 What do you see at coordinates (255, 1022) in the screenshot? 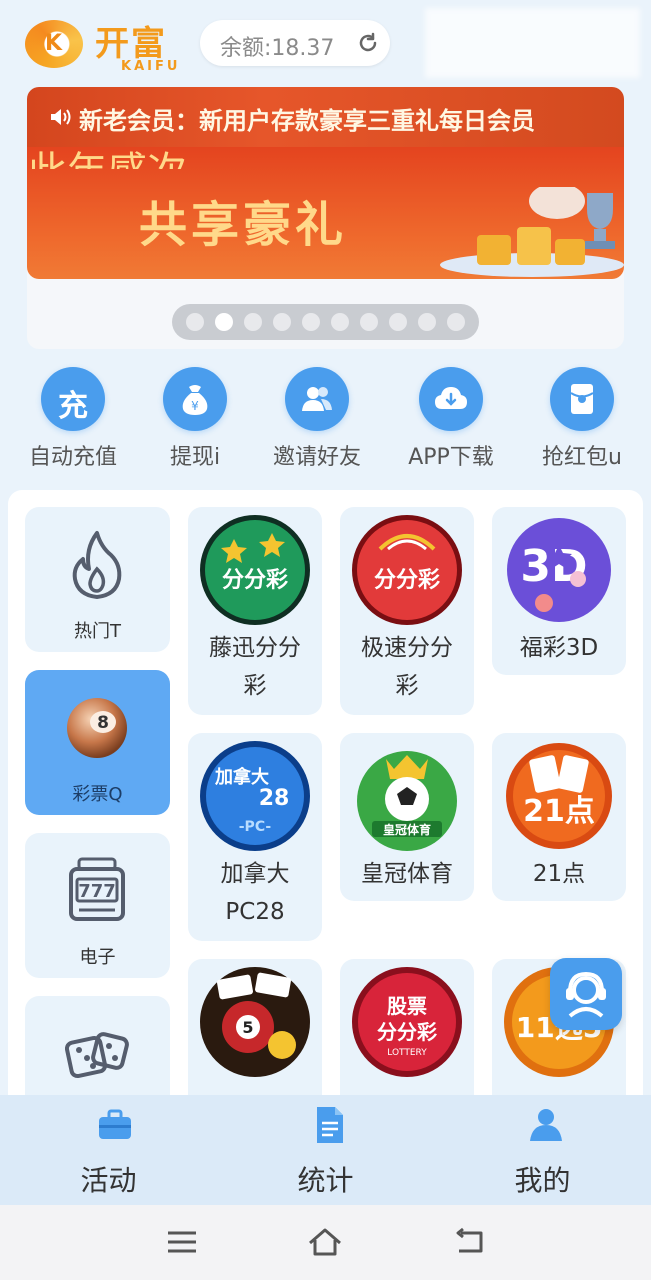
I see `lottery-balls-icon: 5` at bounding box center [255, 1022].